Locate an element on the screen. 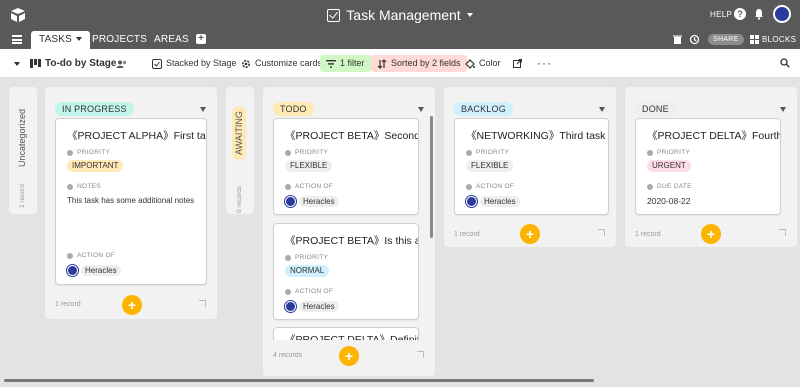 The width and height of the screenshot is (800, 387). view-switcher: To-do by Stage is located at coordinates (73, 63).